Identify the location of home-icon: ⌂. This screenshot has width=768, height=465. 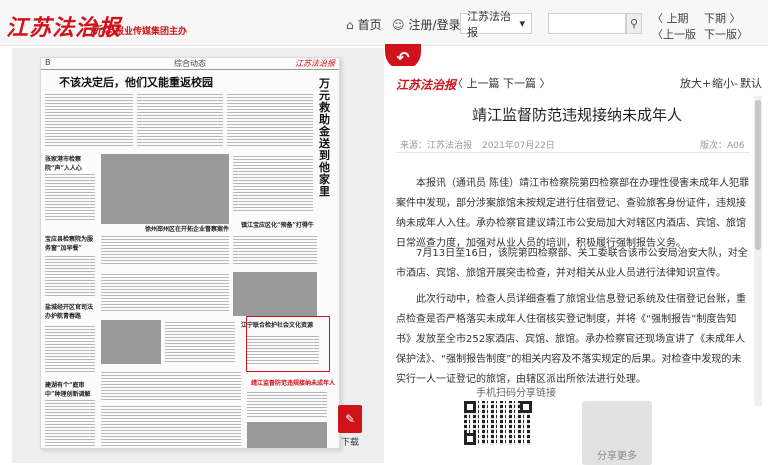
(350, 24).